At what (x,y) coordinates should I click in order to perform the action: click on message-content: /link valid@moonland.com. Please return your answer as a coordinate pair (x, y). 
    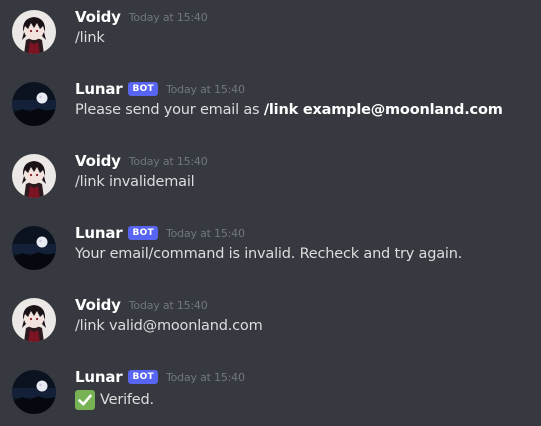
    Looking at the image, I should click on (169, 326).